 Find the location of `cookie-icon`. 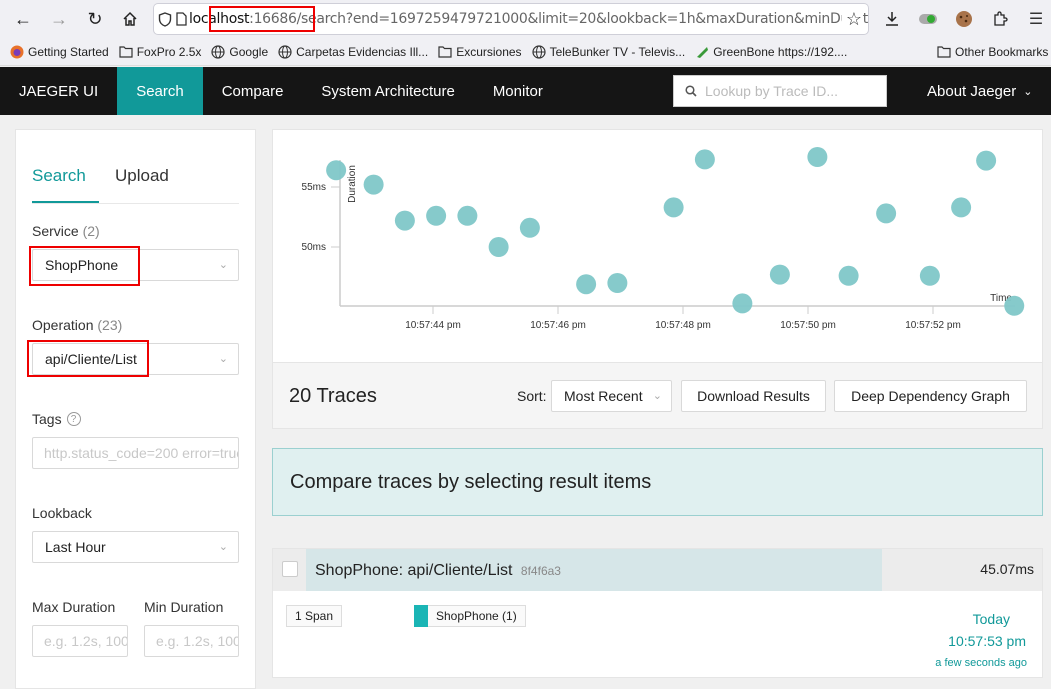

cookie-icon is located at coordinates (964, 19).